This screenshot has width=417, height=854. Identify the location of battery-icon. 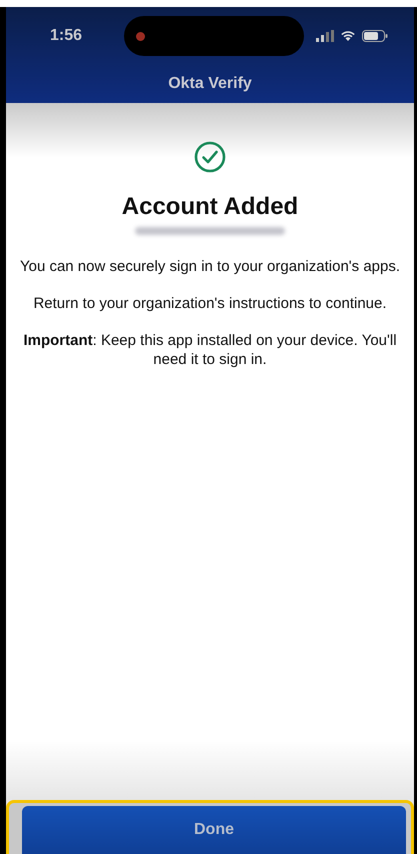
(375, 36).